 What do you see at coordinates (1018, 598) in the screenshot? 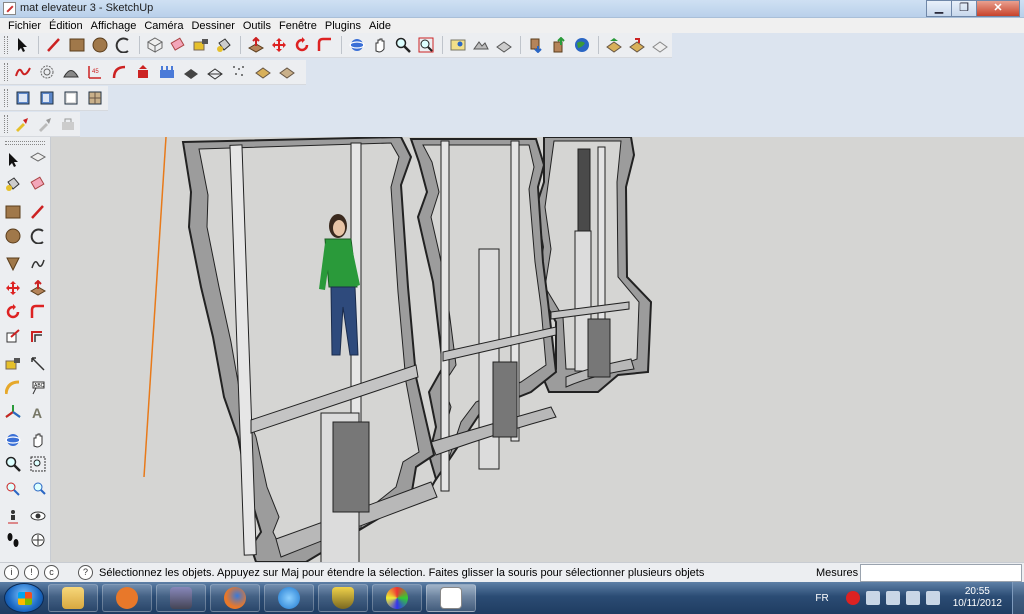
I see `show-desktop-button` at bounding box center [1018, 598].